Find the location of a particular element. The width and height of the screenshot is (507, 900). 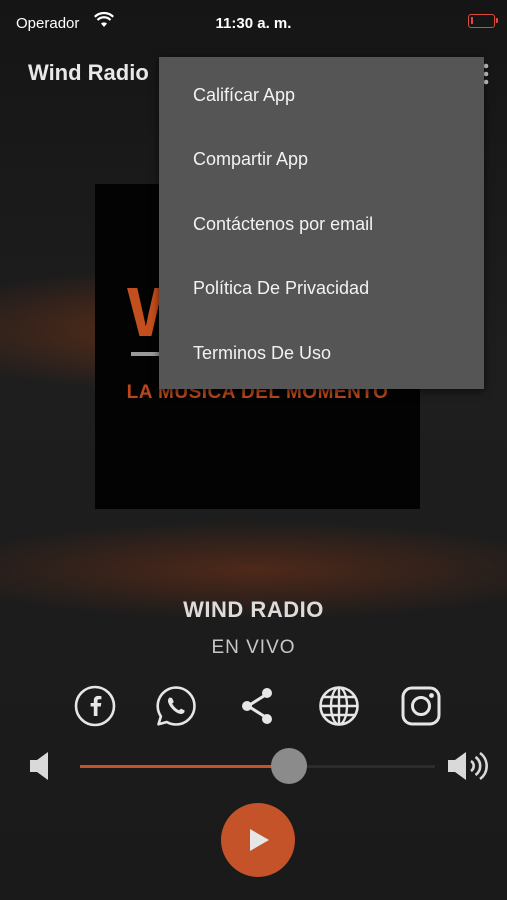

menu-item-privacy-policy: Política De Privacidad is located at coordinates (281, 288).